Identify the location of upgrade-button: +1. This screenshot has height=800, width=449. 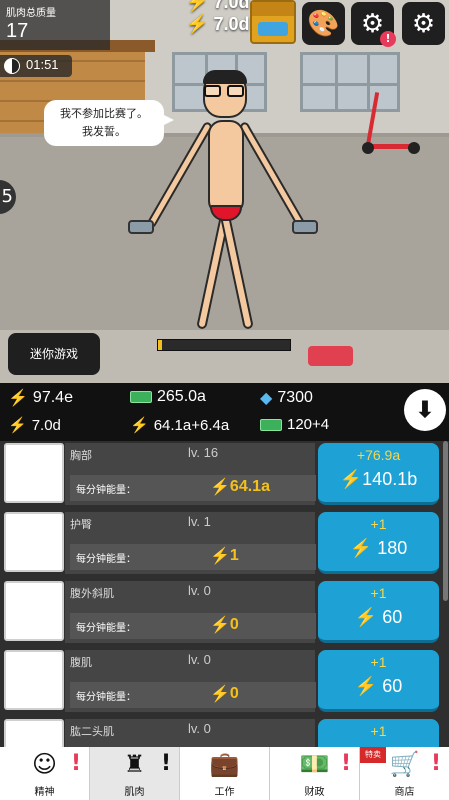
(378, 733).